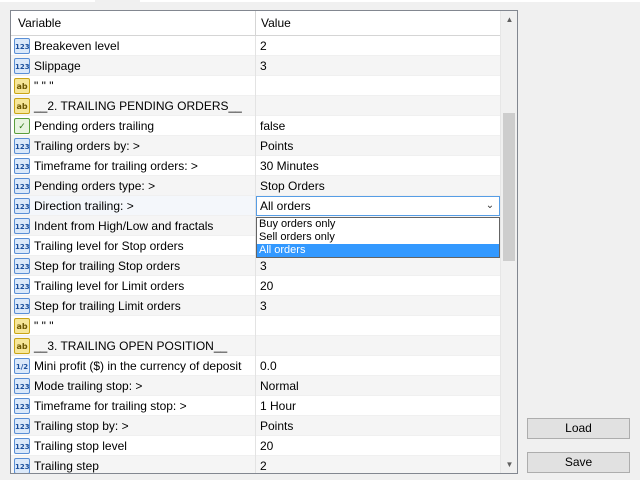 Image resolution: width=640 pixels, height=480 pixels. Describe the element at coordinates (378, 206) in the screenshot. I see `direction-trailing-select: All orders ⌄` at that location.